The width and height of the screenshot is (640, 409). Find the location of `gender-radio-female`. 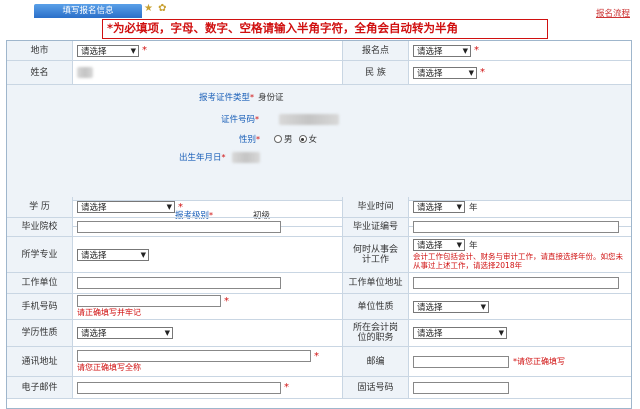

gender-radio-female is located at coordinates (302, 139).